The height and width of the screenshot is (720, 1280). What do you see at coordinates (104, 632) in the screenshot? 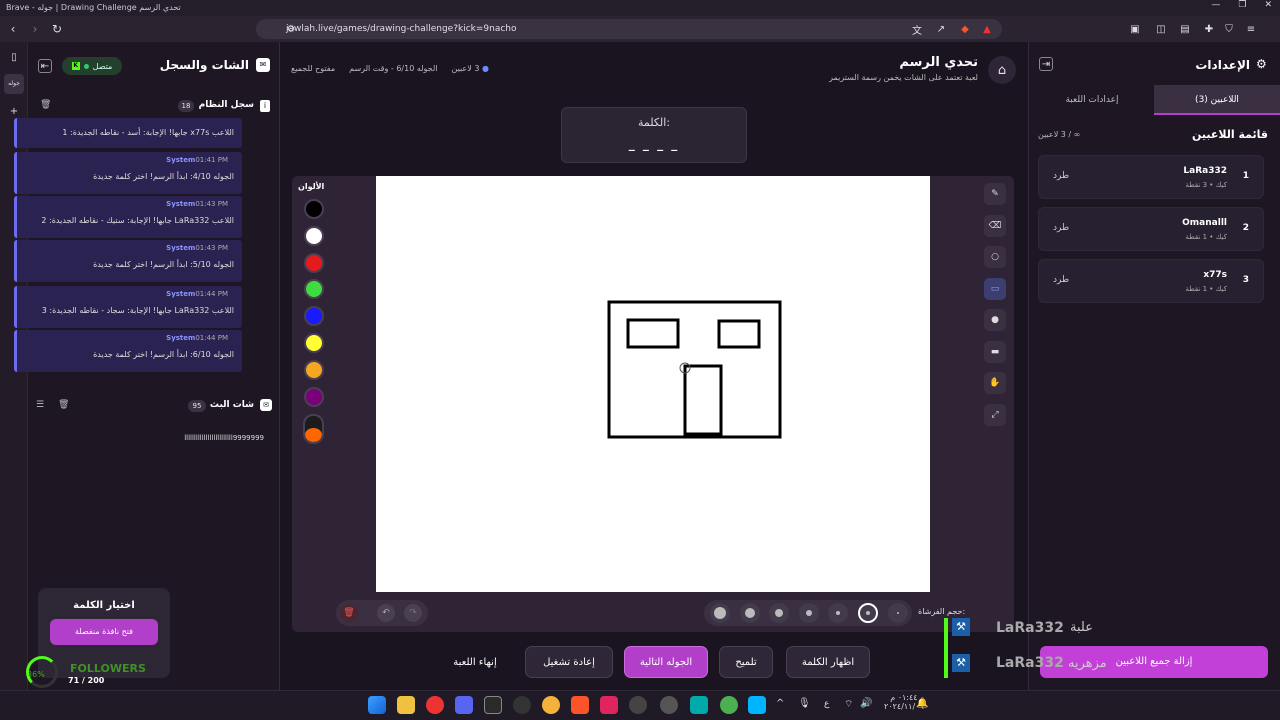
I see `open-window-button: فتح نافذة منفصلة` at bounding box center [104, 632].